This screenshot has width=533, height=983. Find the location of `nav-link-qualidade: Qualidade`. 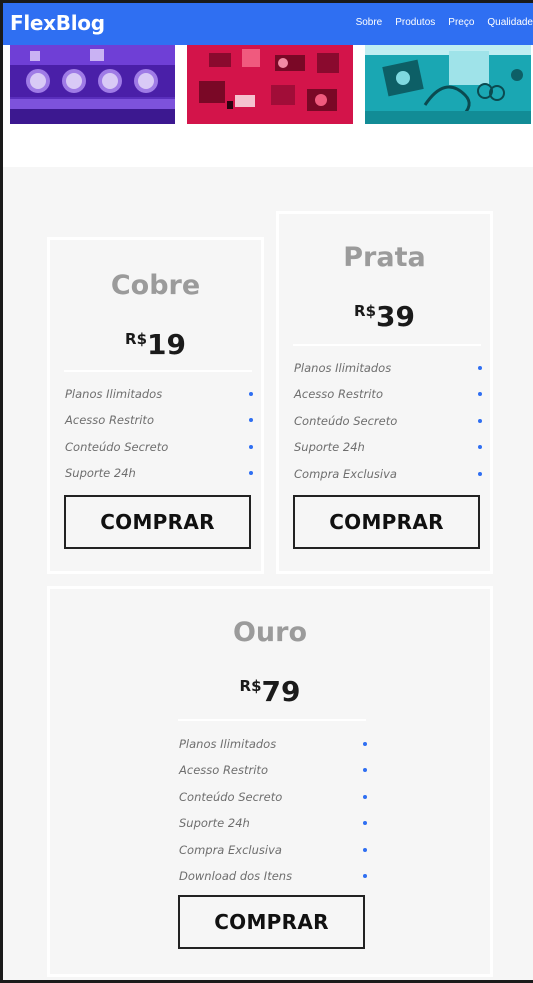

nav-link-qualidade: Qualidade is located at coordinates (510, 22).